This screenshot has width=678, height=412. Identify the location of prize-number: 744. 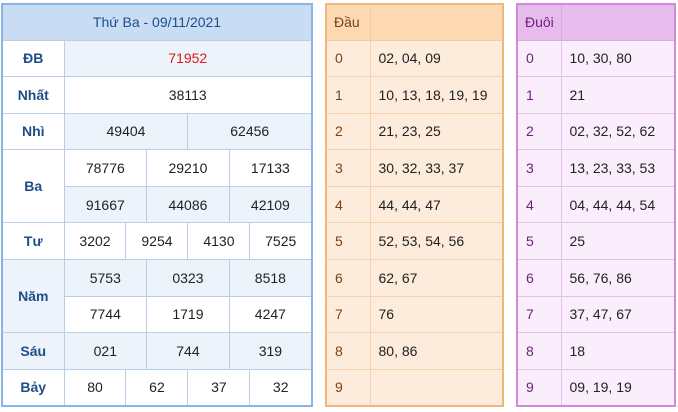
(188, 351).